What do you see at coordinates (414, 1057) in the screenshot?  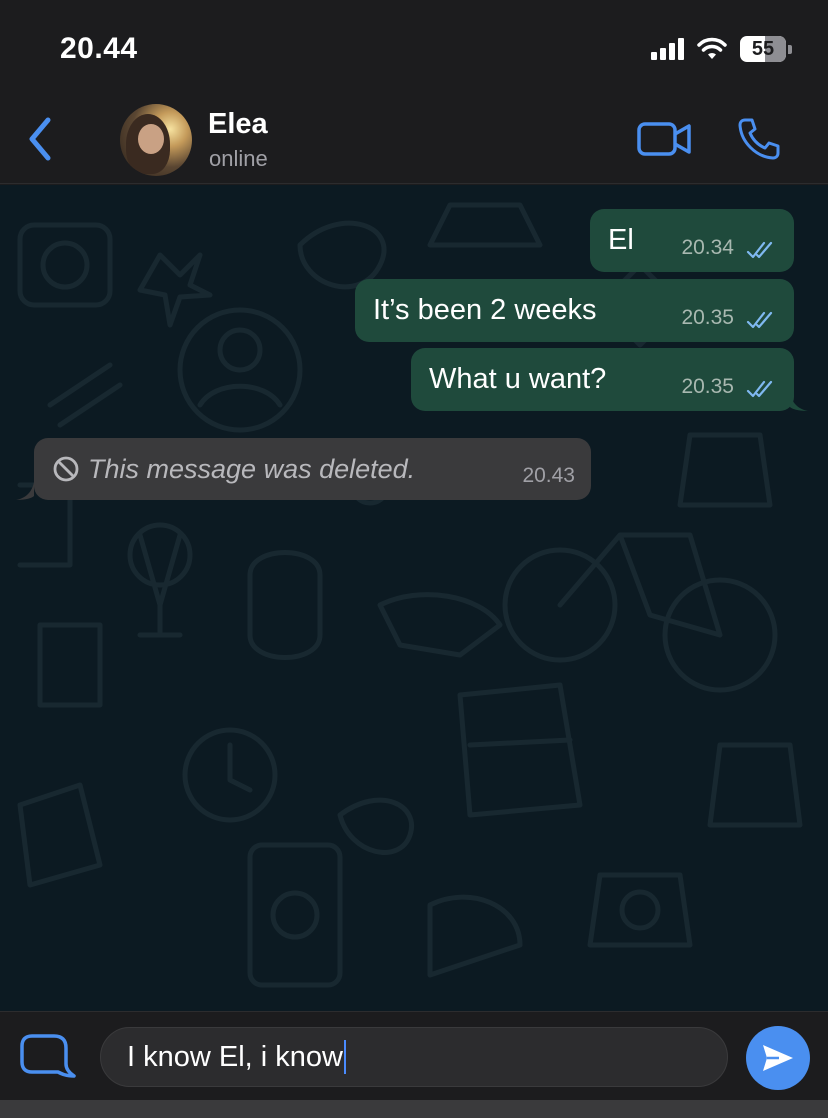 I see `message-input: I know El, i know` at bounding box center [414, 1057].